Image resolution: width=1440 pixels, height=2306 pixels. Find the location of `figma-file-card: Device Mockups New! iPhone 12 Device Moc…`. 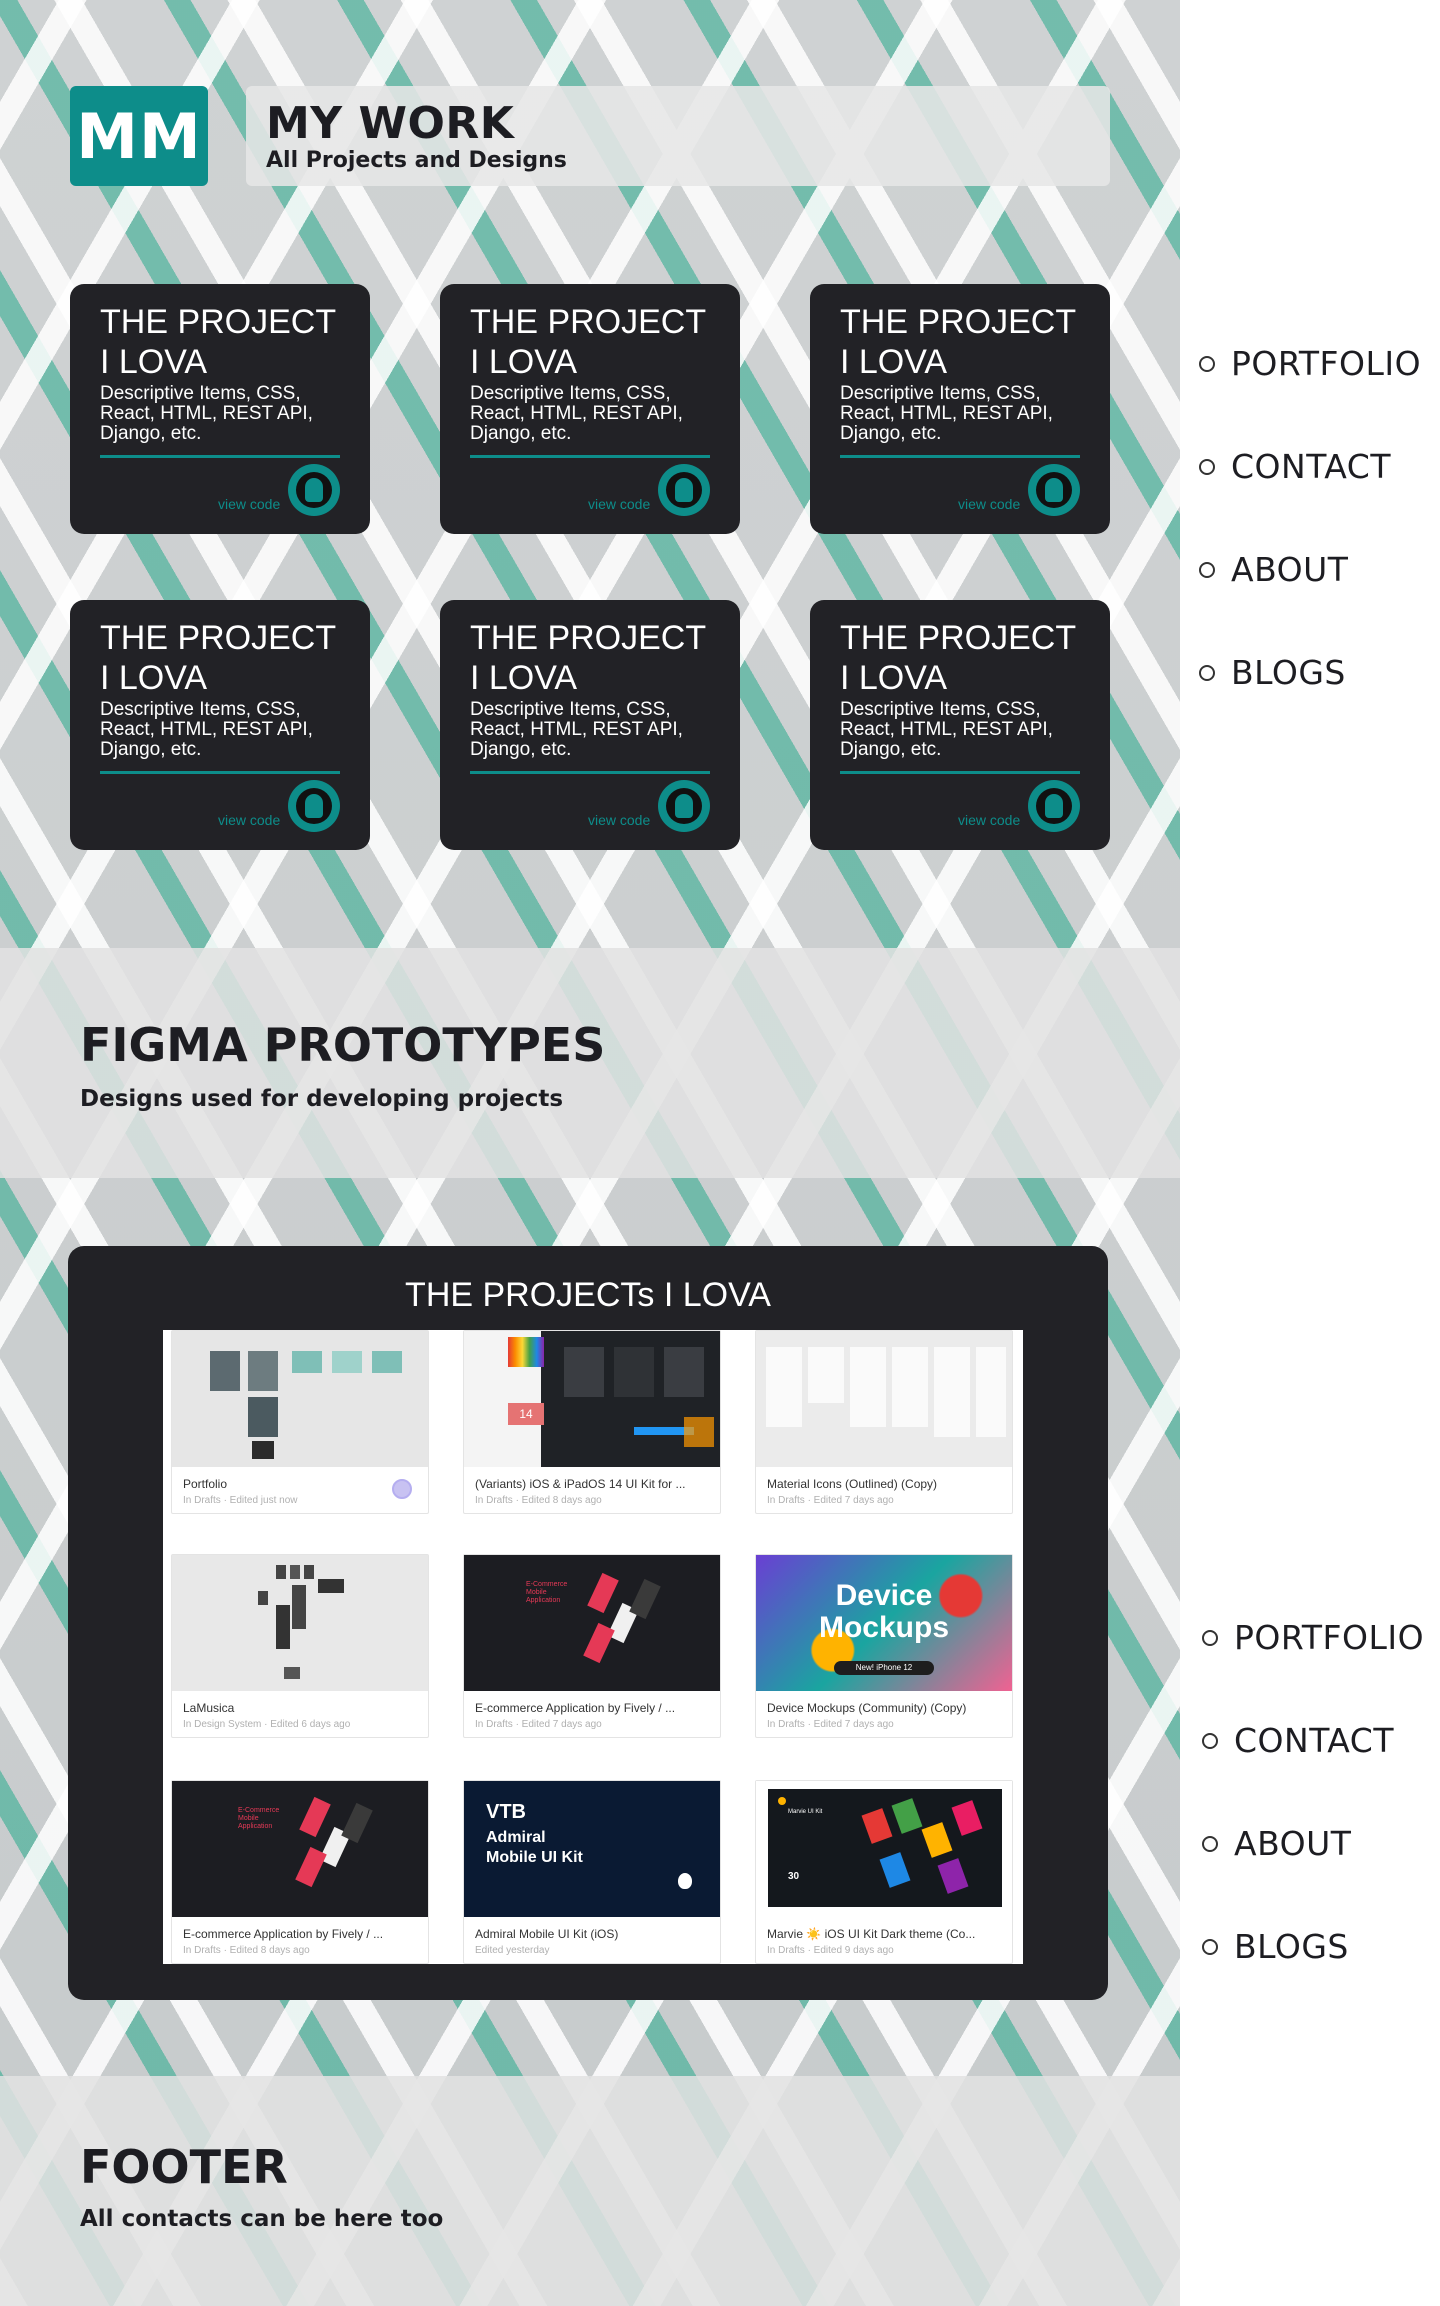

figma-file-card: Device Mockups New! iPhone 12 Device Moc… is located at coordinates (884, 1646).